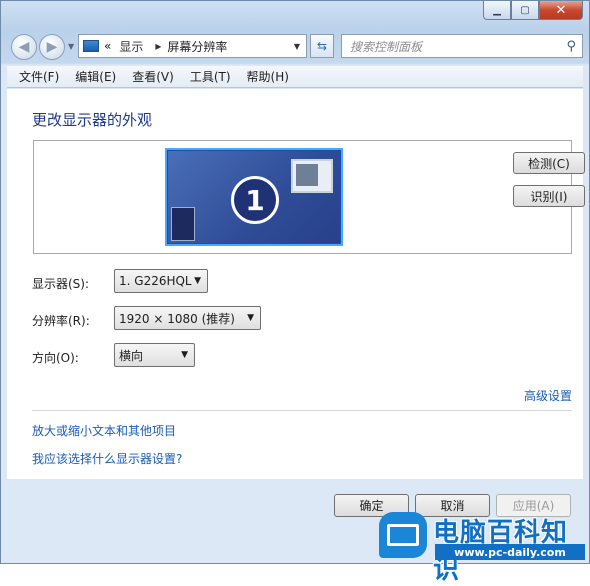  Describe the element at coordinates (104, 430) in the screenshot. I see `text-size-link: 放大或缩小文本和其他项目` at that location.